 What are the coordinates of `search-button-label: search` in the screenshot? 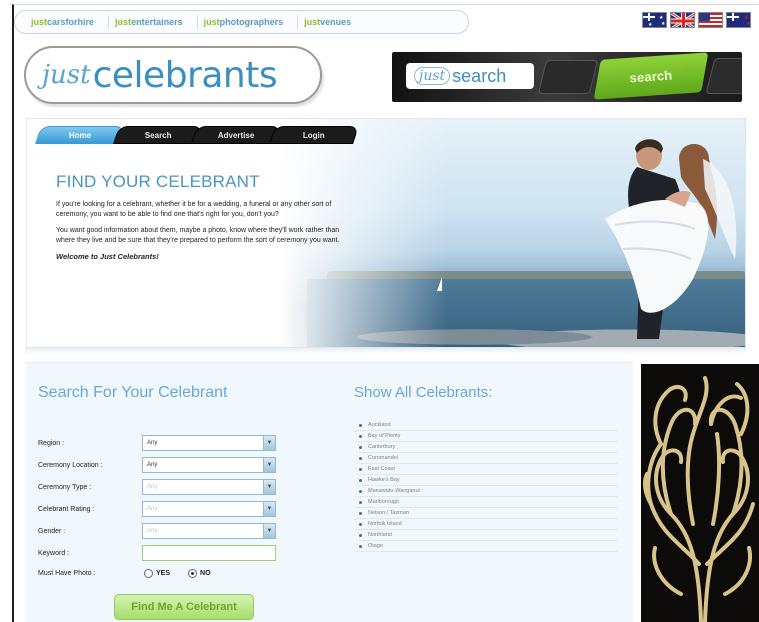 It's located at (651, 76).